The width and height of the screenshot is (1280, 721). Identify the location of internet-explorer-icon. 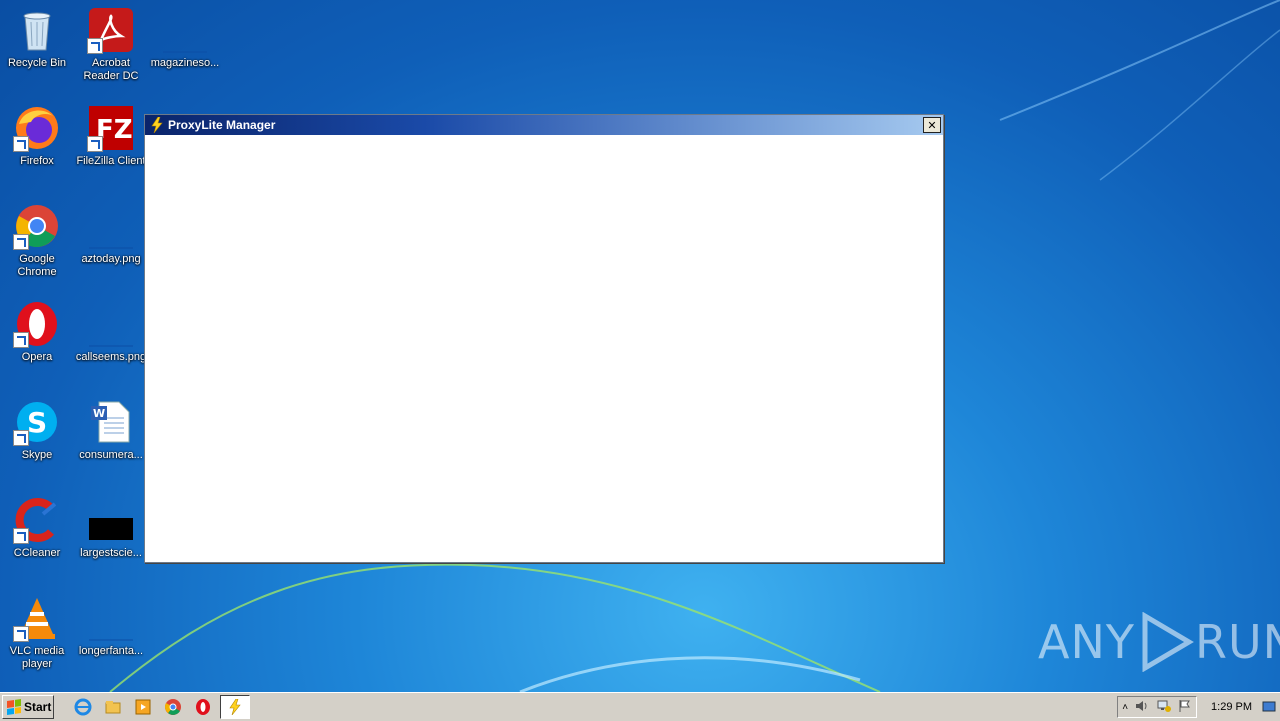
(83, 707).